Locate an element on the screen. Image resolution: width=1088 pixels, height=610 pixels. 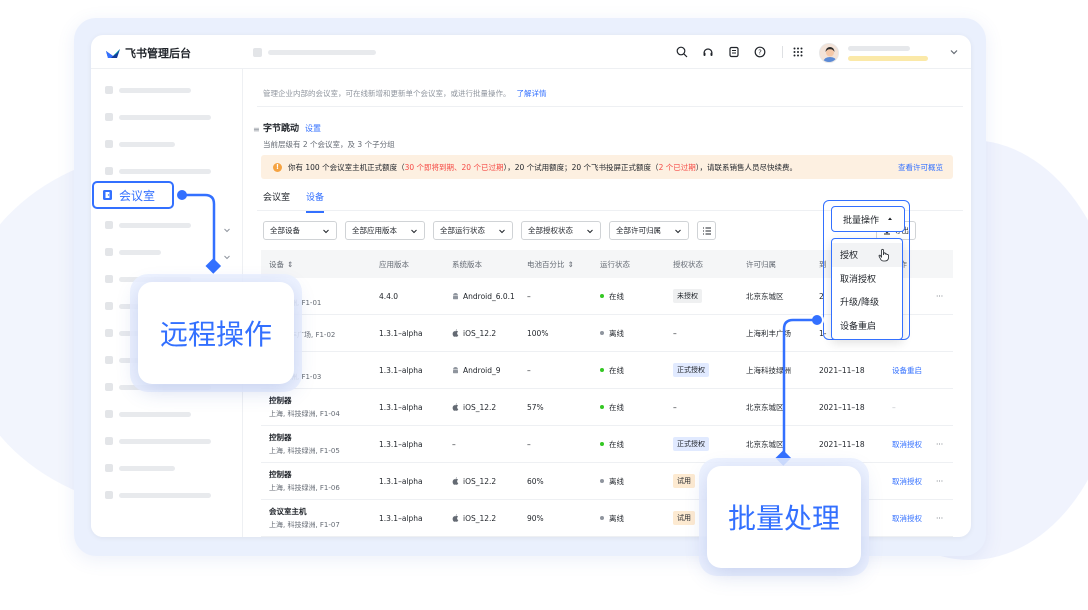
app-version: 4.4.0 is located at coordinates (389, 296).